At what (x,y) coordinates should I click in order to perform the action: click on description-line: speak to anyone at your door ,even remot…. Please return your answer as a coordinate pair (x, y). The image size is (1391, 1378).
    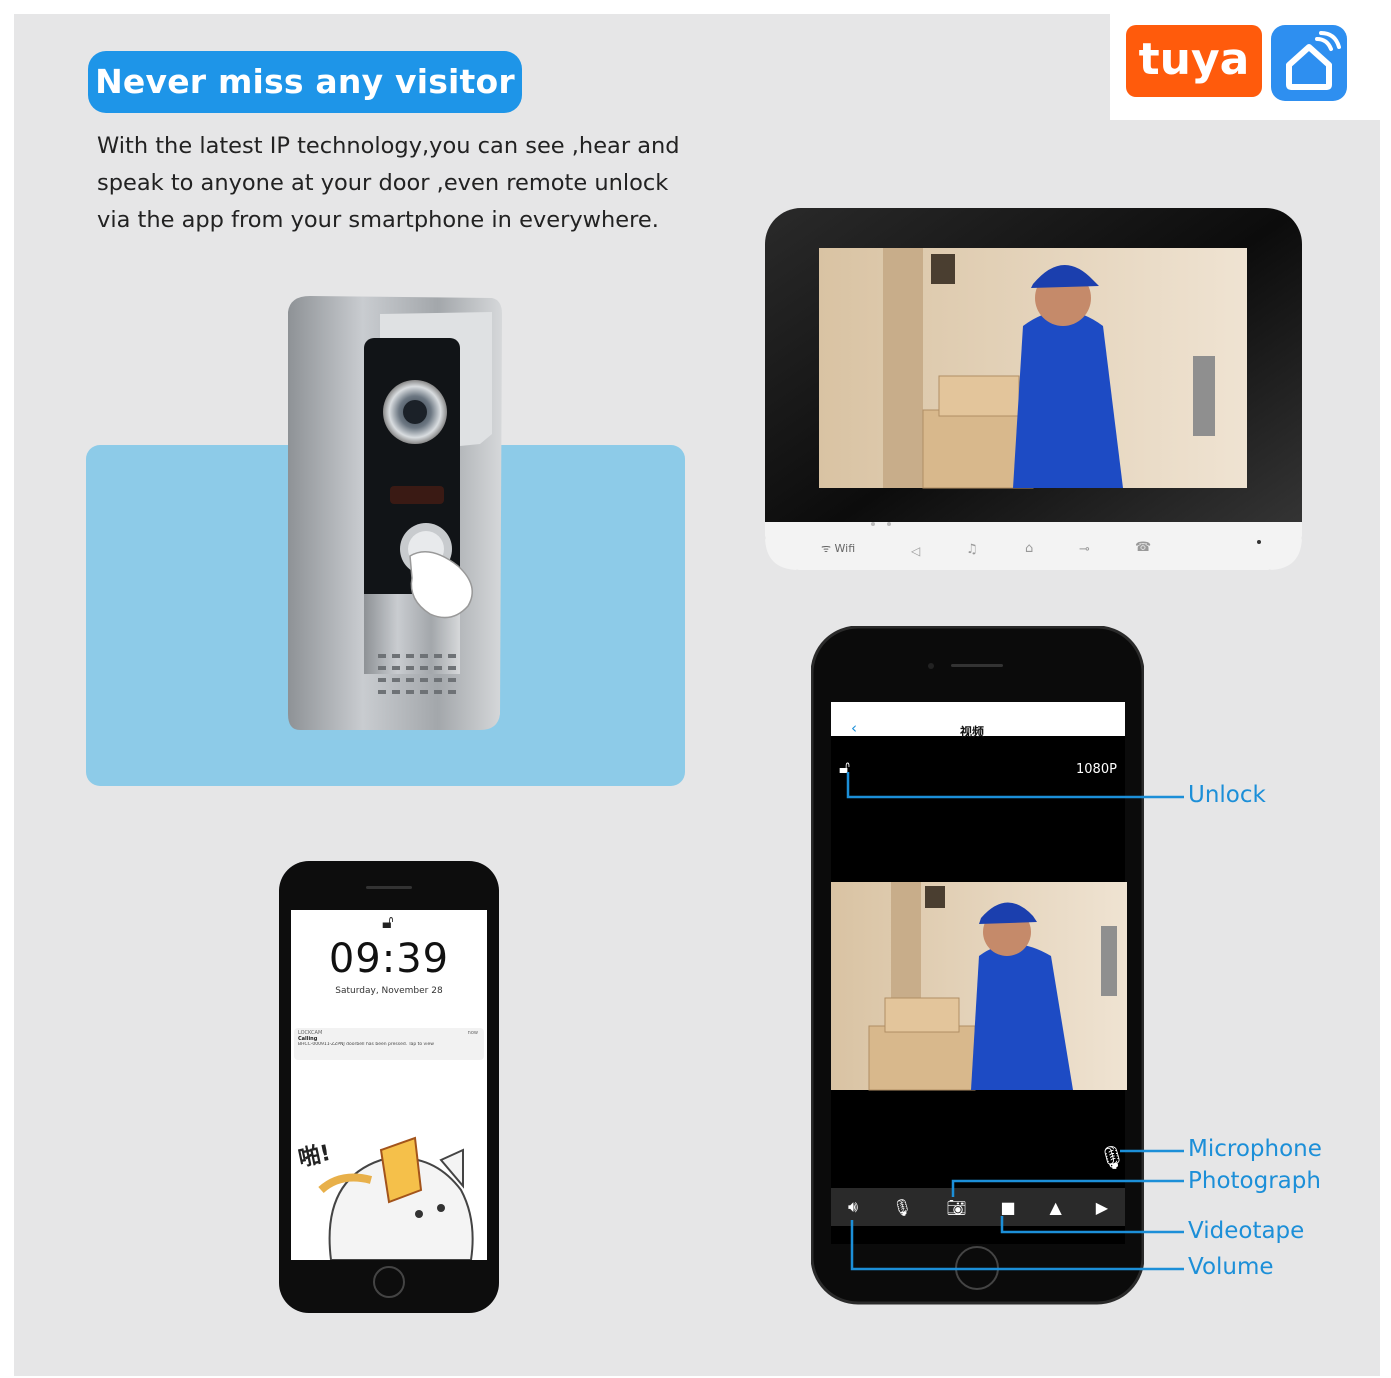
    Looking at the image, I should click on (383, 183).